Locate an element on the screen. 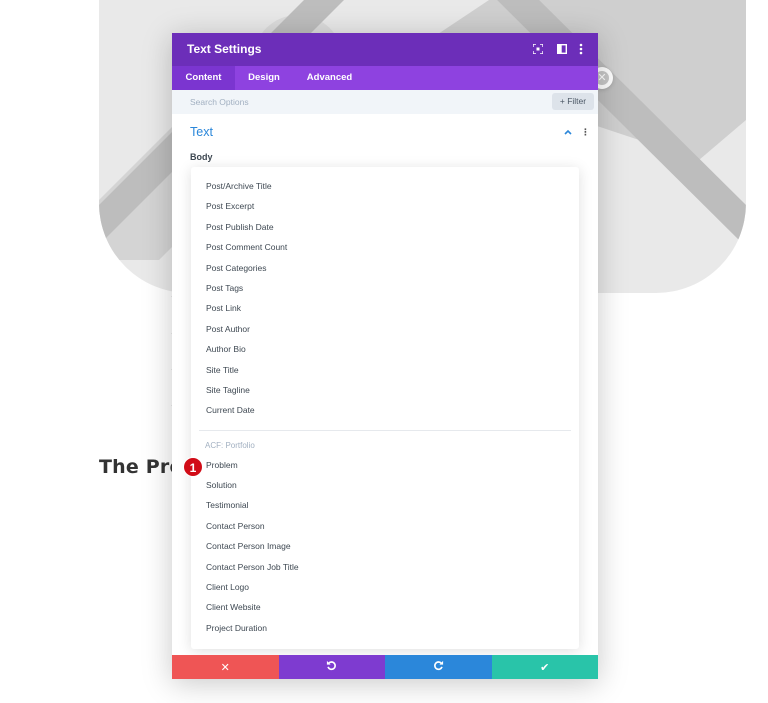  discard-button: ✕ is located at coordinates (225, 667).